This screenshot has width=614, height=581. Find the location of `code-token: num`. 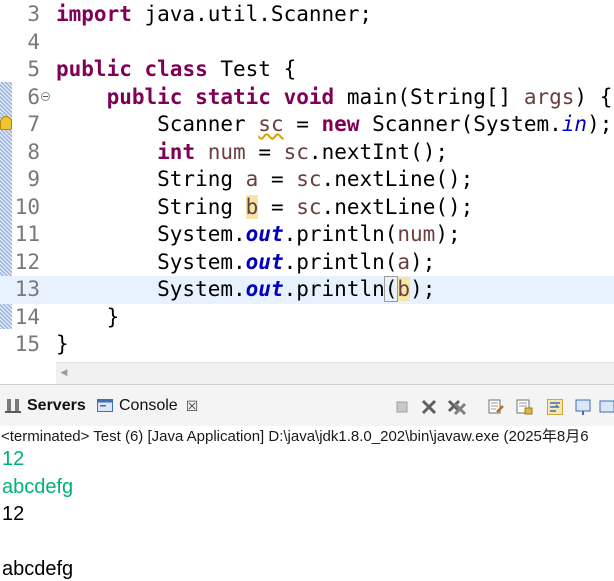

code-token: num is located at coordinates (226, 151).